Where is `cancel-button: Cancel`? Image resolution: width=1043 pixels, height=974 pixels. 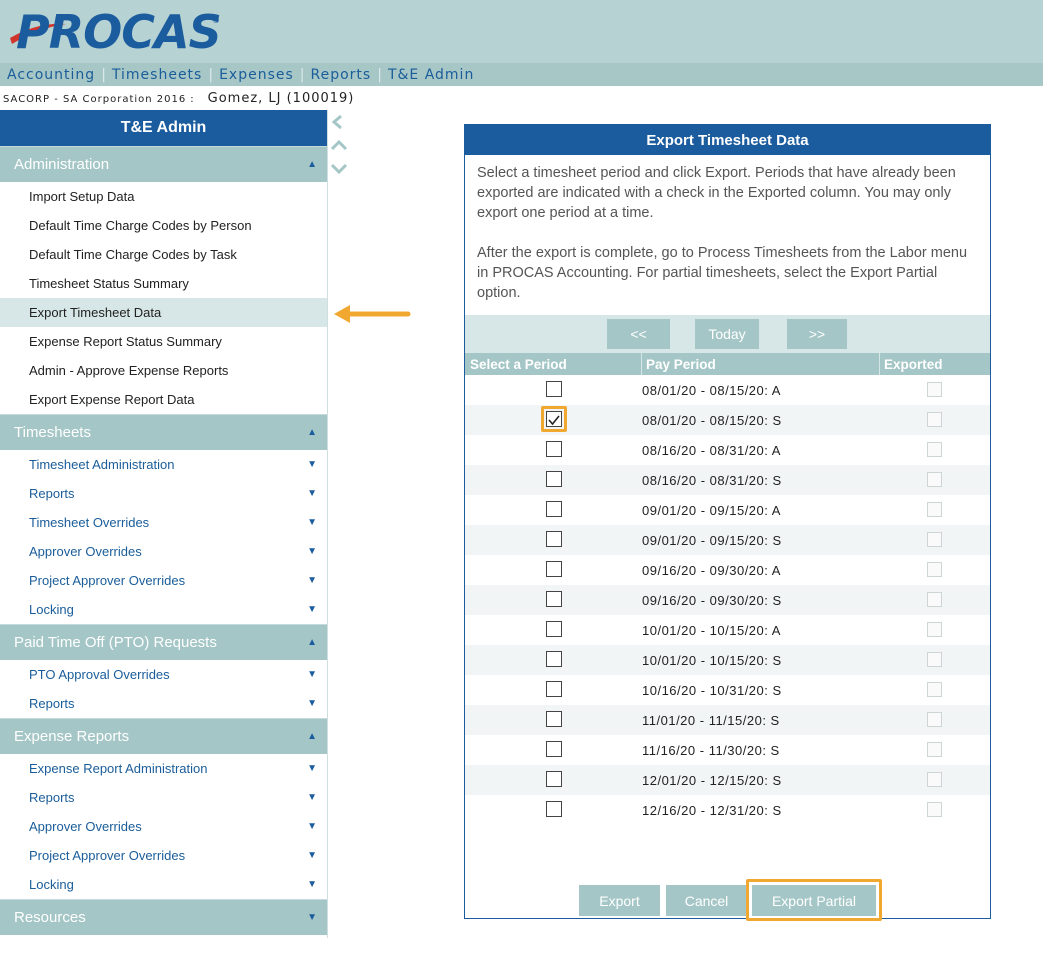 cancel-button: Cancel is located at coordinates (706, 900).